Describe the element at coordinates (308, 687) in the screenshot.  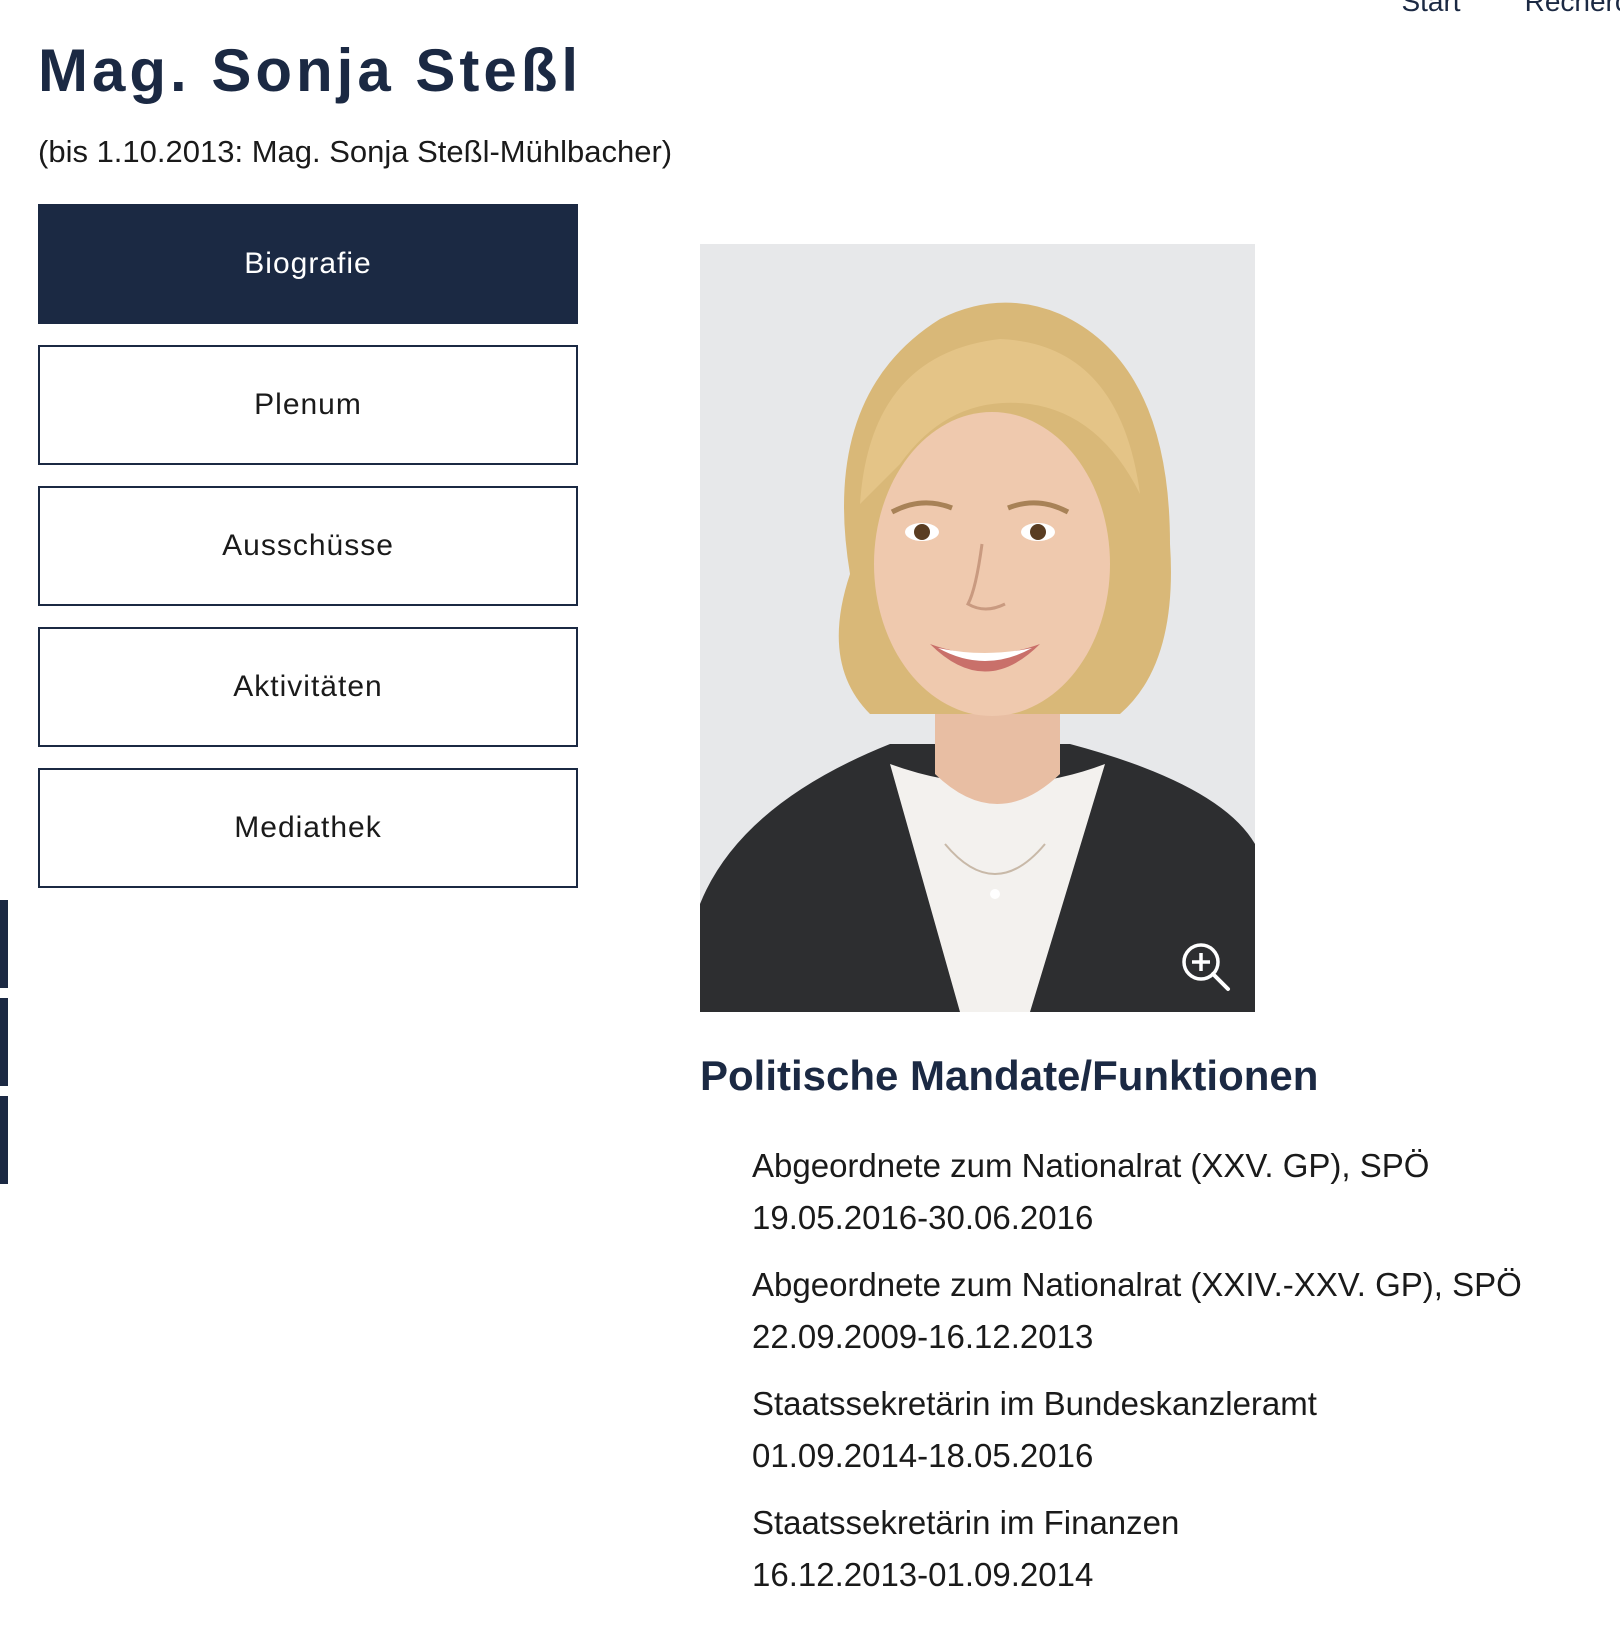
I see `tab-aktivitaeten: Aktivitäten` at that location.